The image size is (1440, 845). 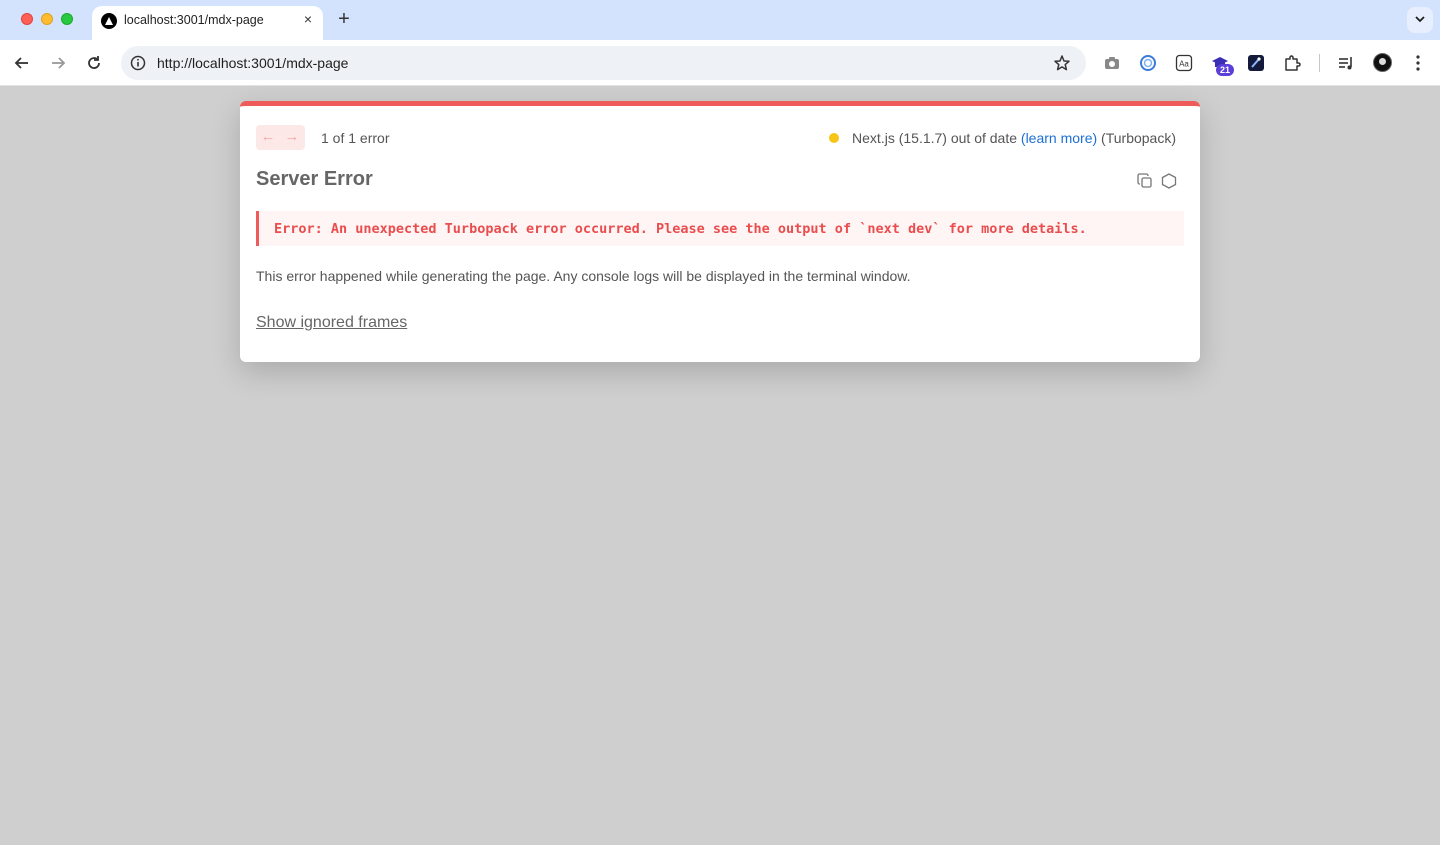 What do you see at coordinates (1059, 138) in the screenshot?
I see `learn-more-link: (learn more)` at bounding box center [1059, 138].